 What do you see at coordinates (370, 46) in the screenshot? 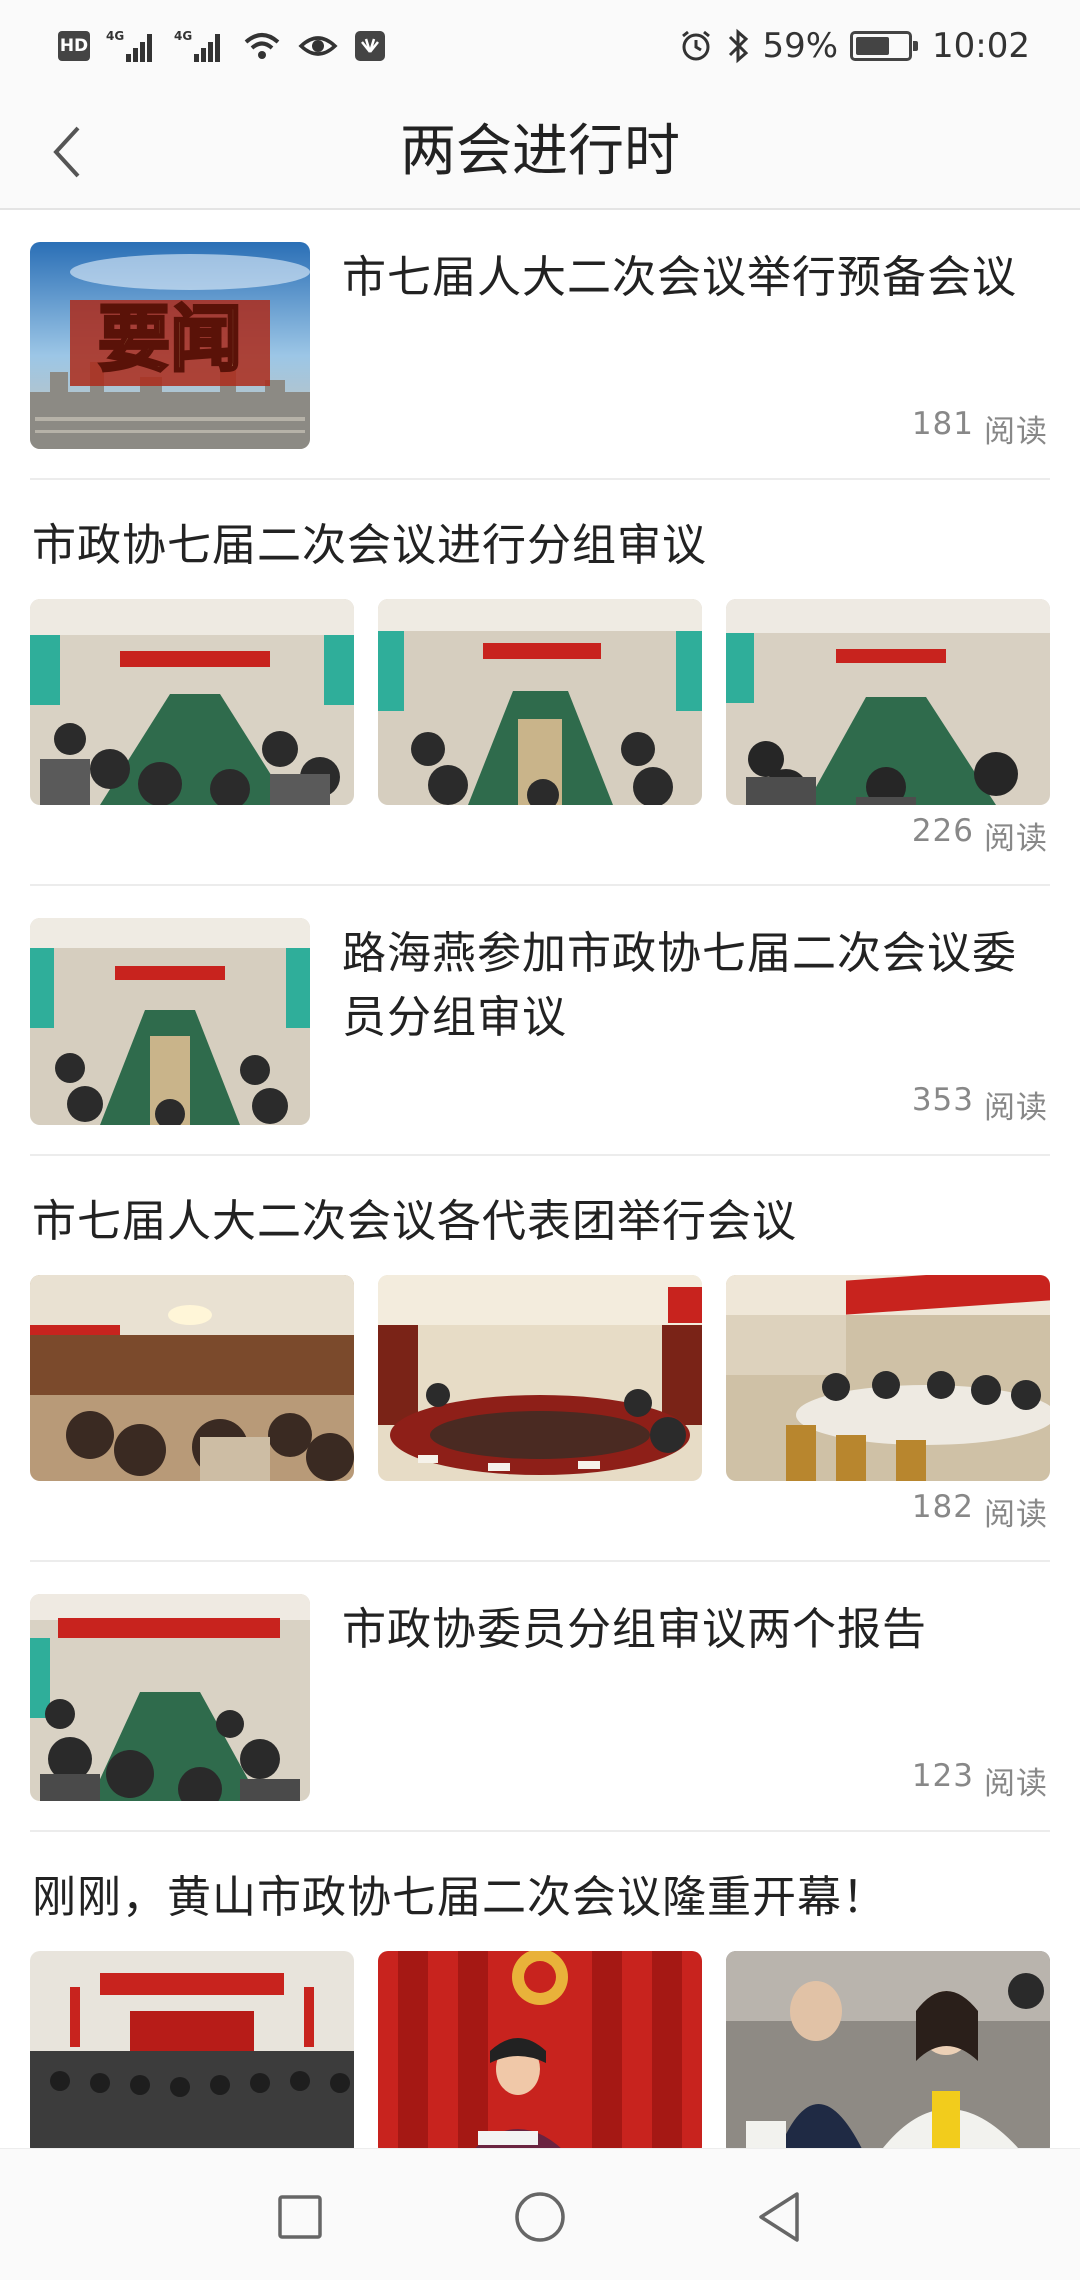
I see `huawei-app-icon` at bounding box center [370, 46].